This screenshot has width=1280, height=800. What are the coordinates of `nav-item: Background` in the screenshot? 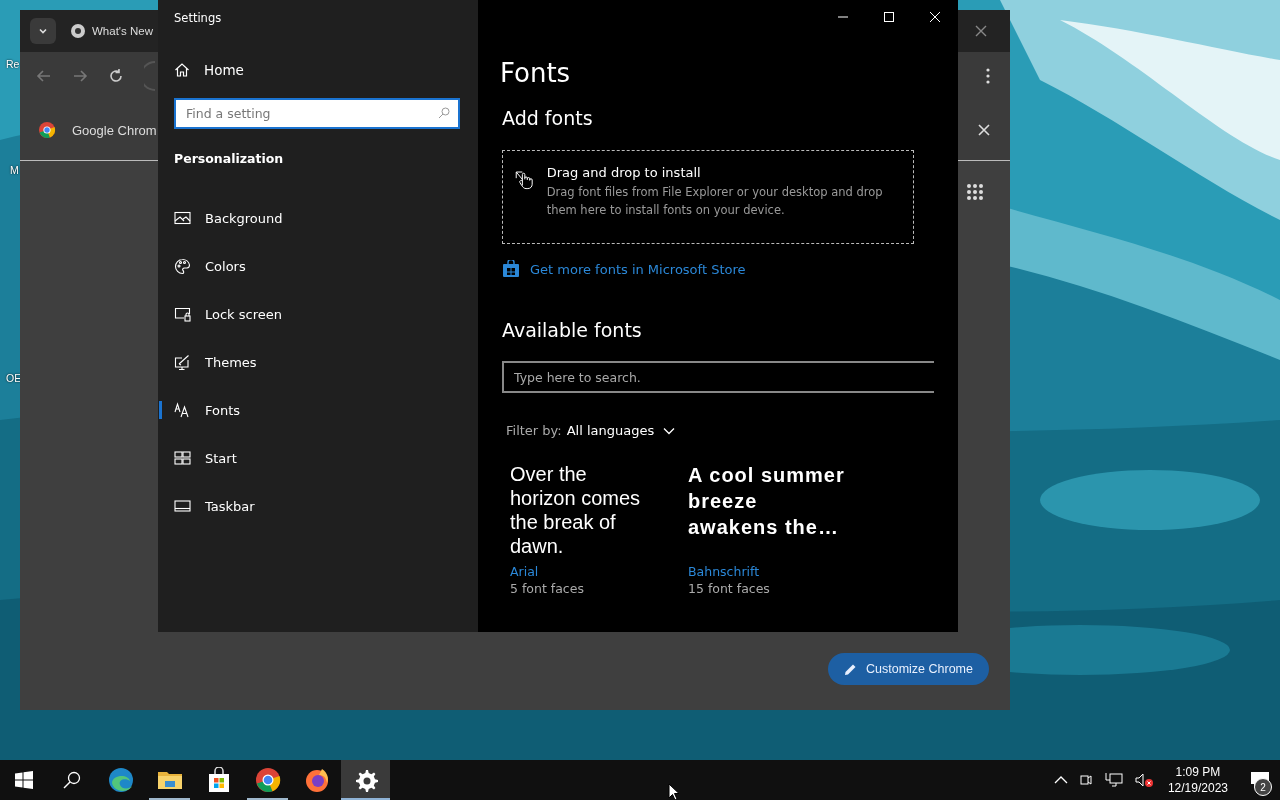 It's located at (318, 218).